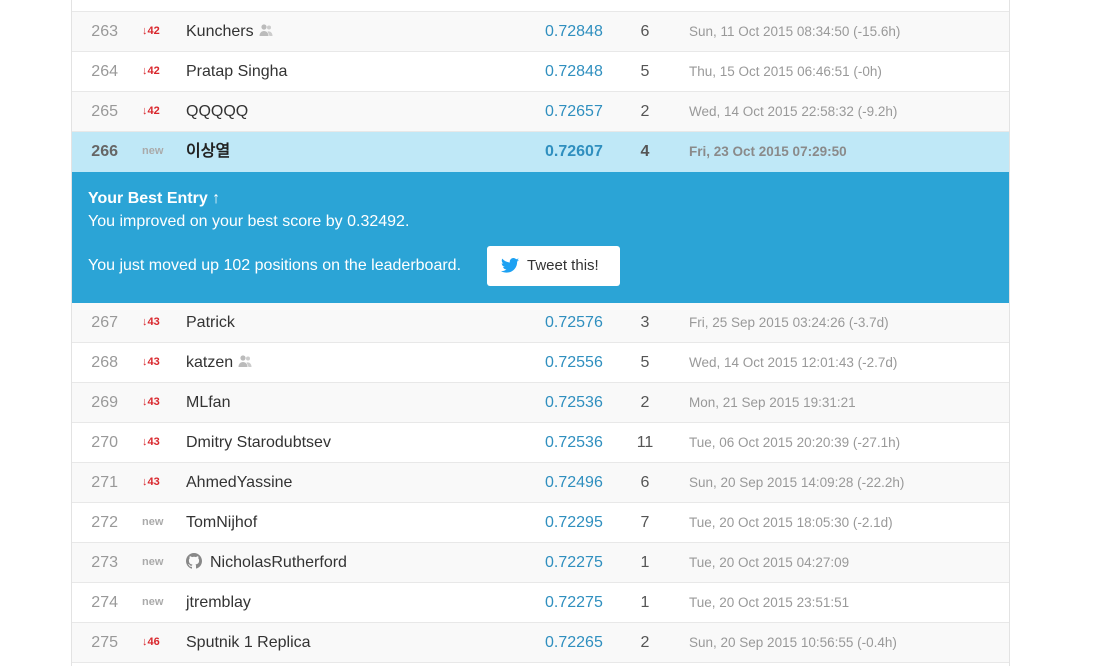  Describe the element at coordinates (574, 151) in the screenshot. I see `score: 0.72607` at that location.